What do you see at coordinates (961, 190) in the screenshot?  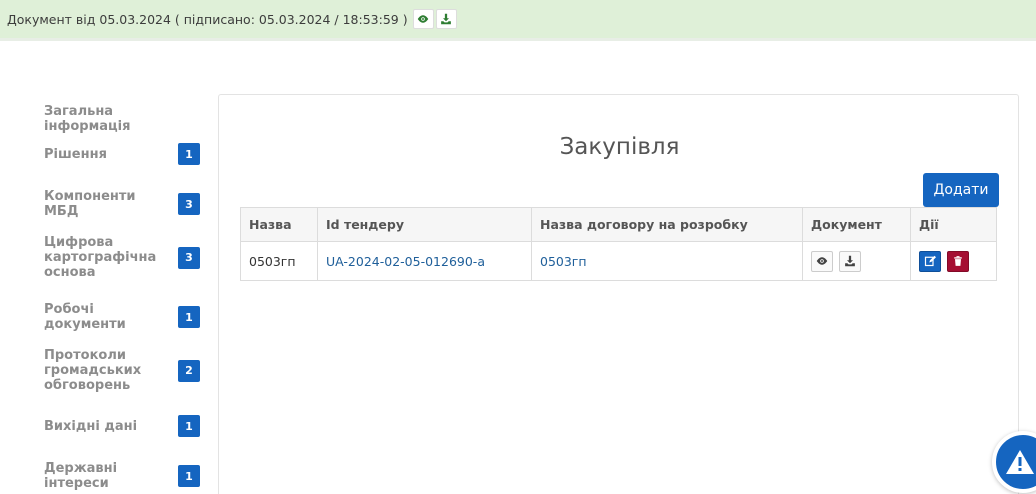 I see `add-button: Додати` at bounding box center [961, 190].